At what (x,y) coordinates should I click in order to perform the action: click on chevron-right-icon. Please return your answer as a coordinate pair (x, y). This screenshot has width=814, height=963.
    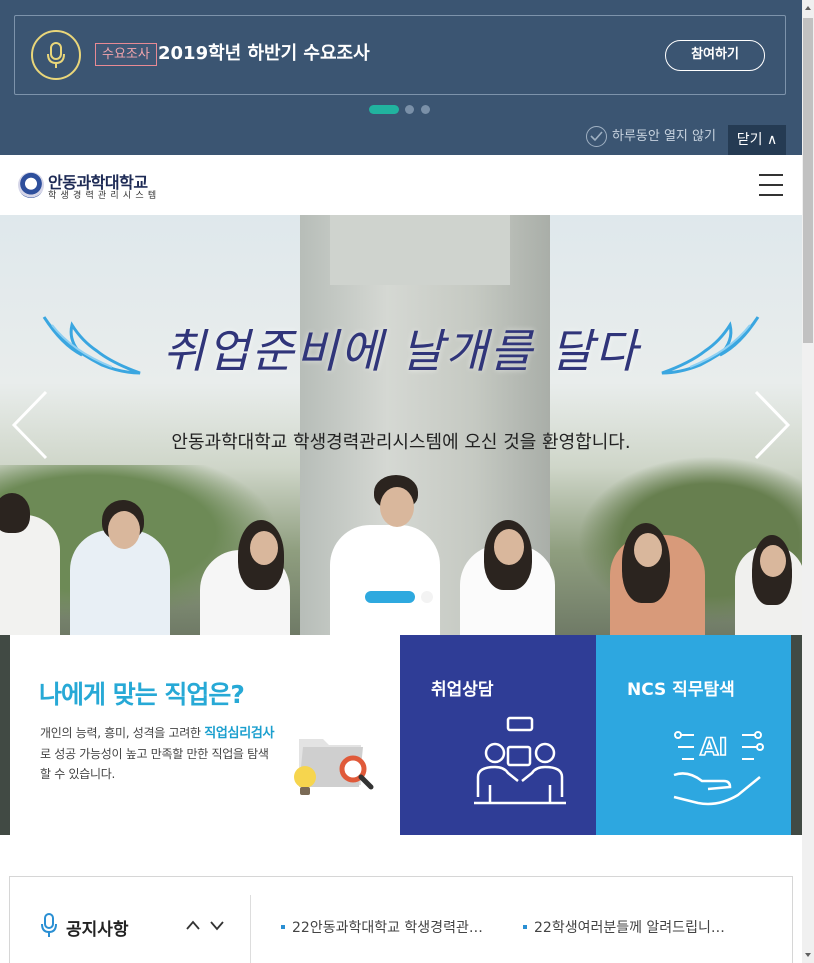
    Looking at the image, I should click on (772, 425).